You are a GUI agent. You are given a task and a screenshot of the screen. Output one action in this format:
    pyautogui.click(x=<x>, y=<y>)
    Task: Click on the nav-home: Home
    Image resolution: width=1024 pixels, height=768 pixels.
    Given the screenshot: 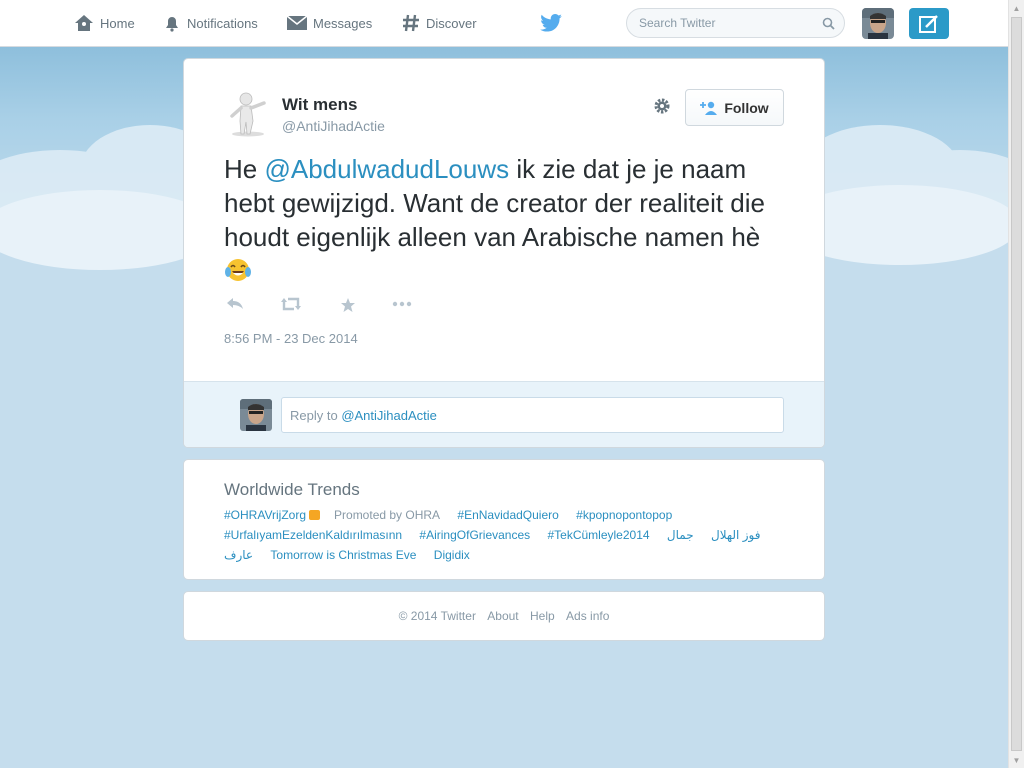 What is the action you would take?
    pyautogui.click(x=104, y=23)
    